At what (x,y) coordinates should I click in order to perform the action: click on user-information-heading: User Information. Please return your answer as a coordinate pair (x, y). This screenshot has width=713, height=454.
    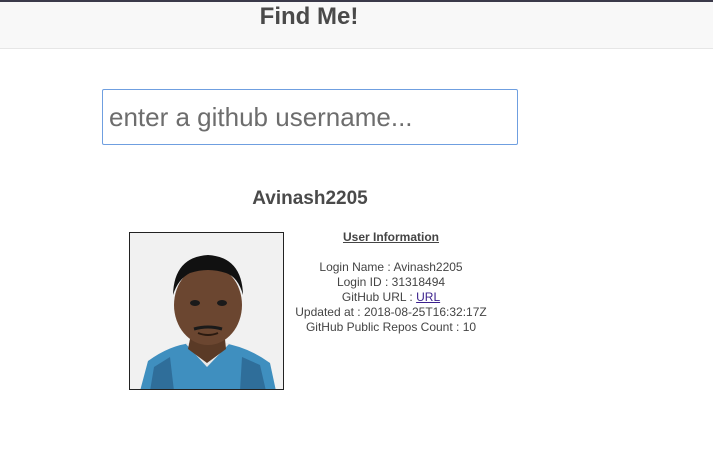
    Looking at the image, I should click on (390, 237).